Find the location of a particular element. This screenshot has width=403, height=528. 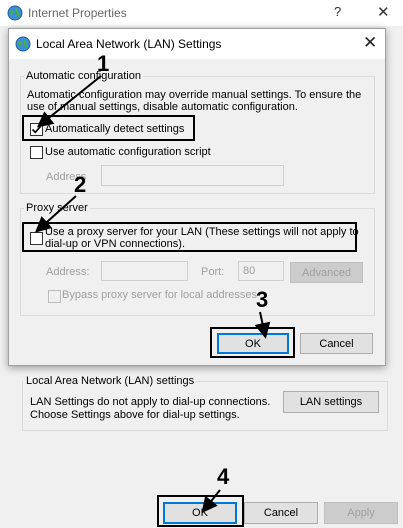

ip-help-button: ? is located at coordinates (337, 11).